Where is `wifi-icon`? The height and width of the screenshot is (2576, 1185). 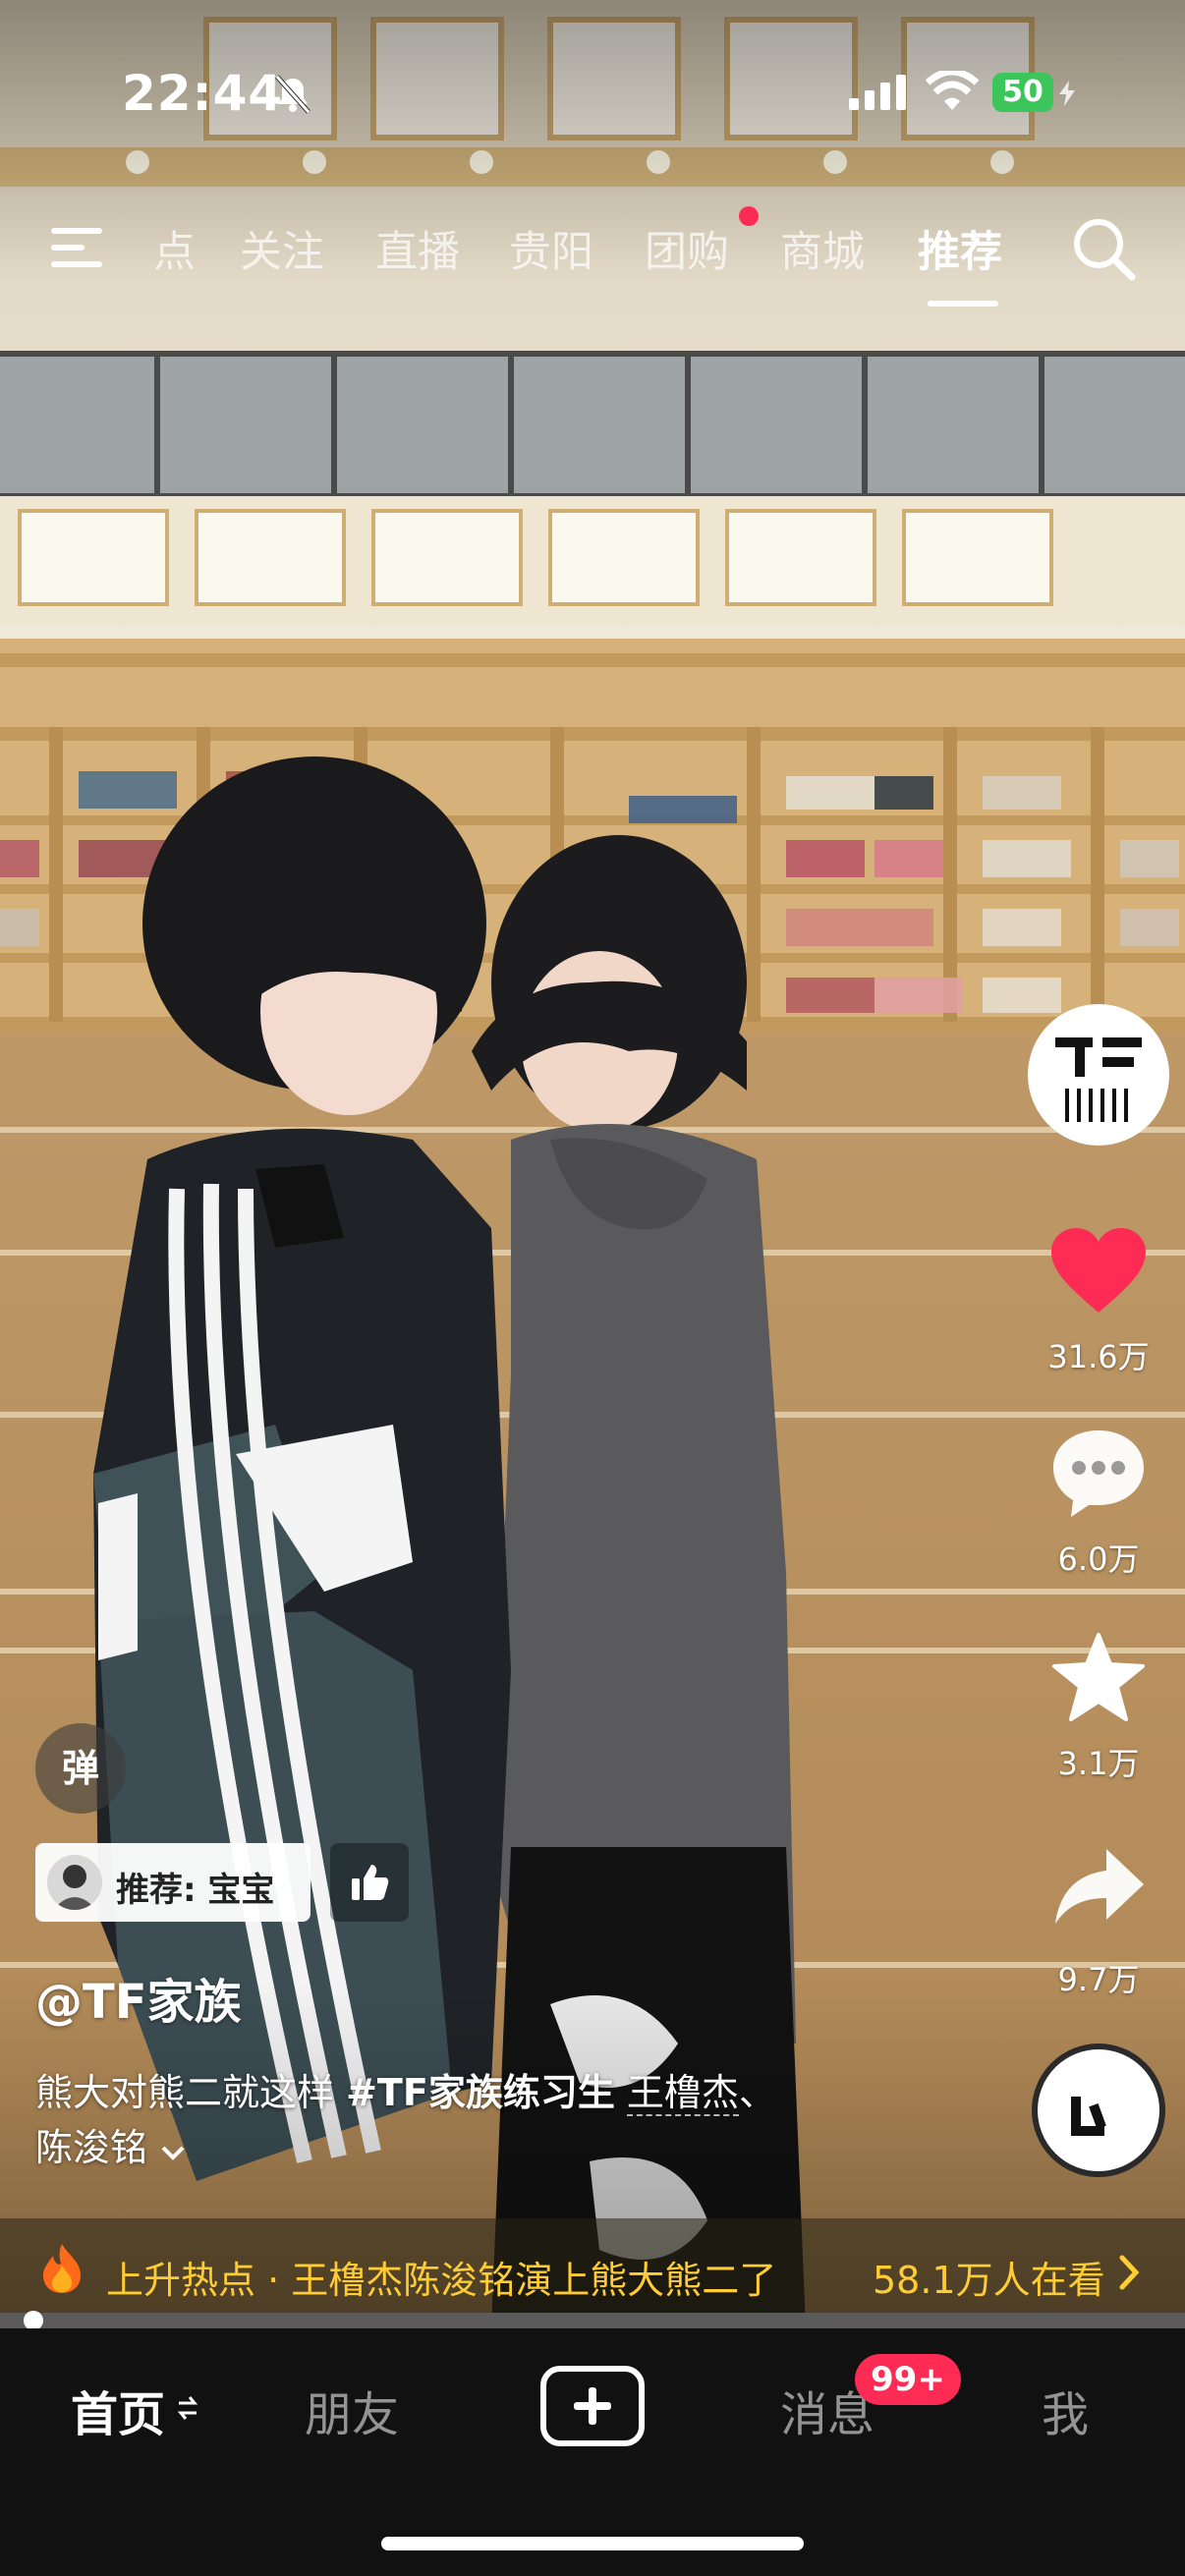 wifi-icon is located at coordinates (953, 90).